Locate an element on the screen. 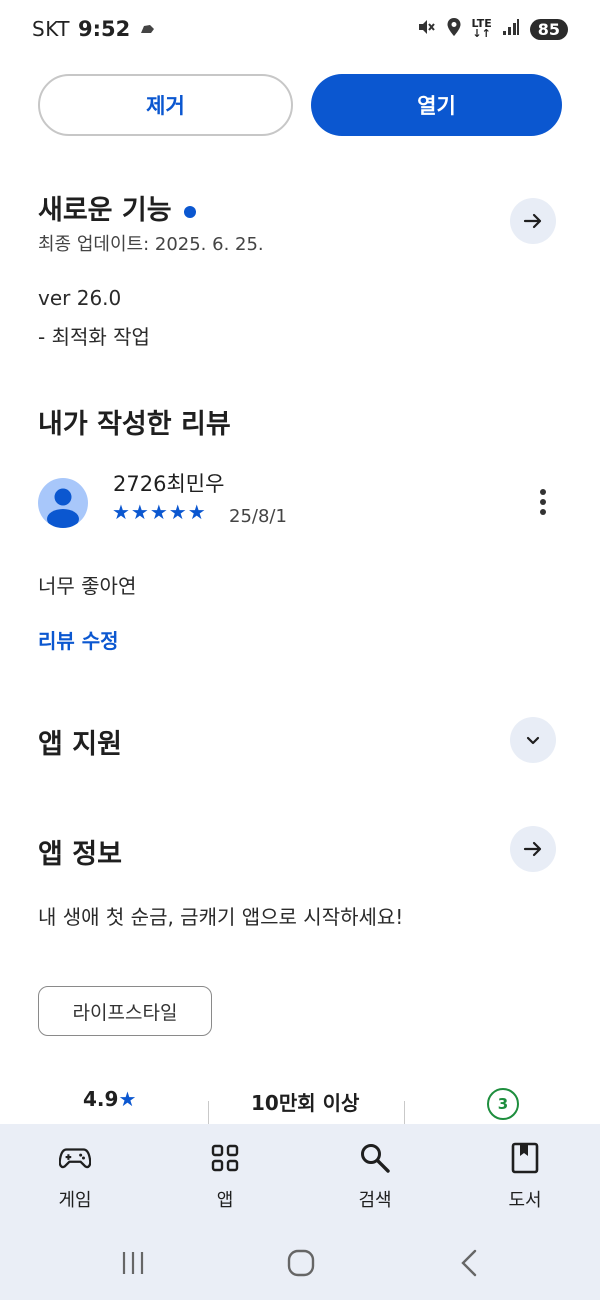  last-updated: 최종 업데이트: 2025. 6. 25. is located at coordinates (151, 244).